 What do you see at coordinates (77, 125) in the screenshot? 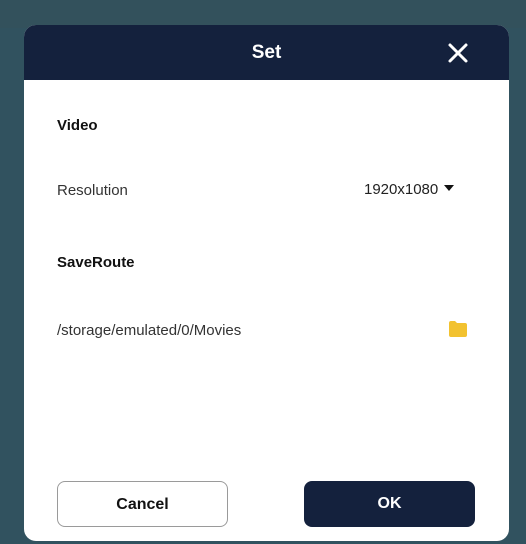
I see `section-title-video: Video` at bounding box center [77, 125].